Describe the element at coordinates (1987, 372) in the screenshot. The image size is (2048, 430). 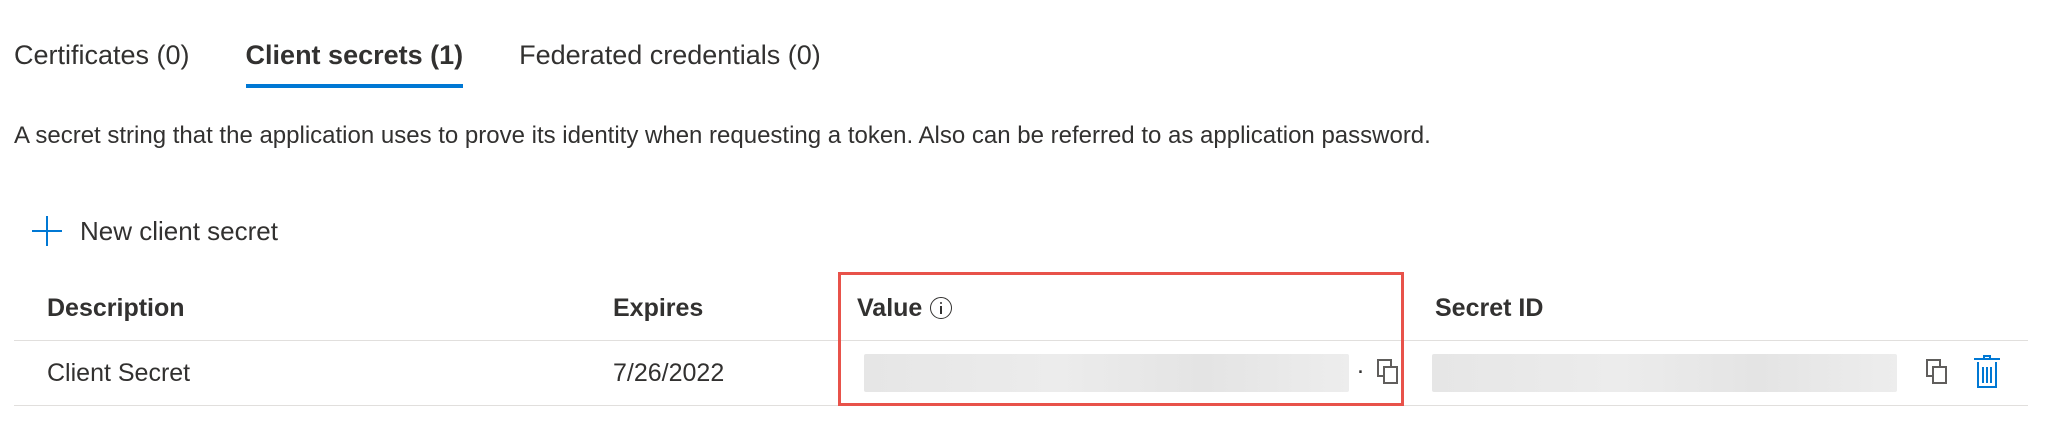
I see `delete-icon` at that location.